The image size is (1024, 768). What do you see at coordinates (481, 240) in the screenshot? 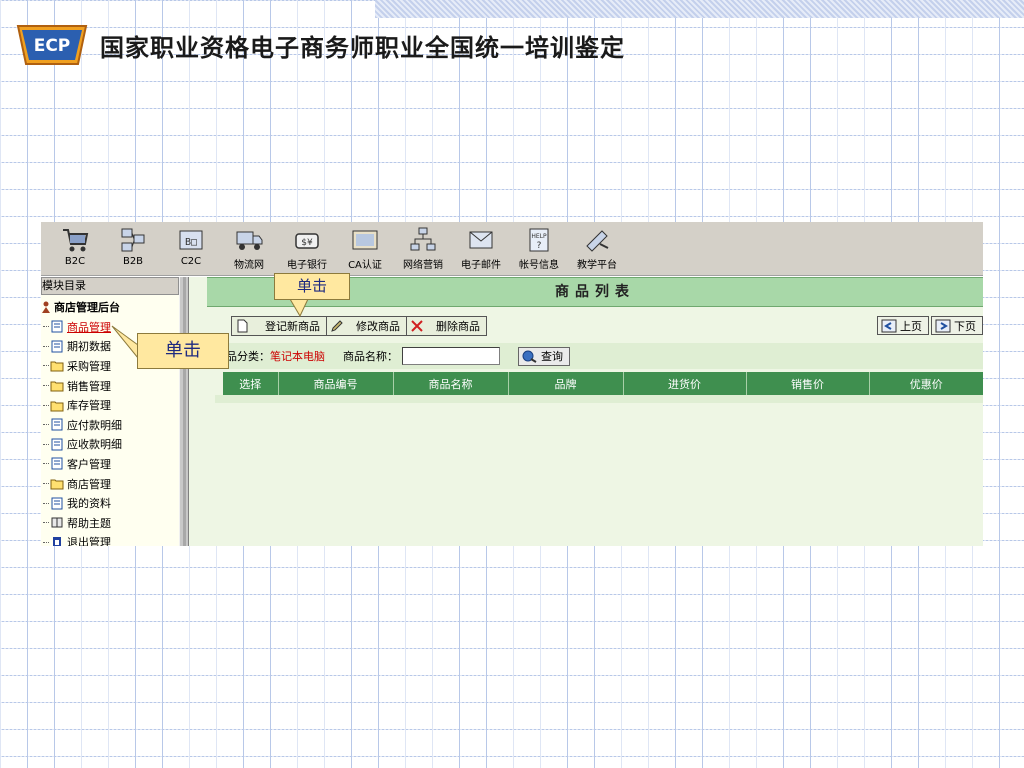
I see `email-icon` at bounding box center [481, 240].